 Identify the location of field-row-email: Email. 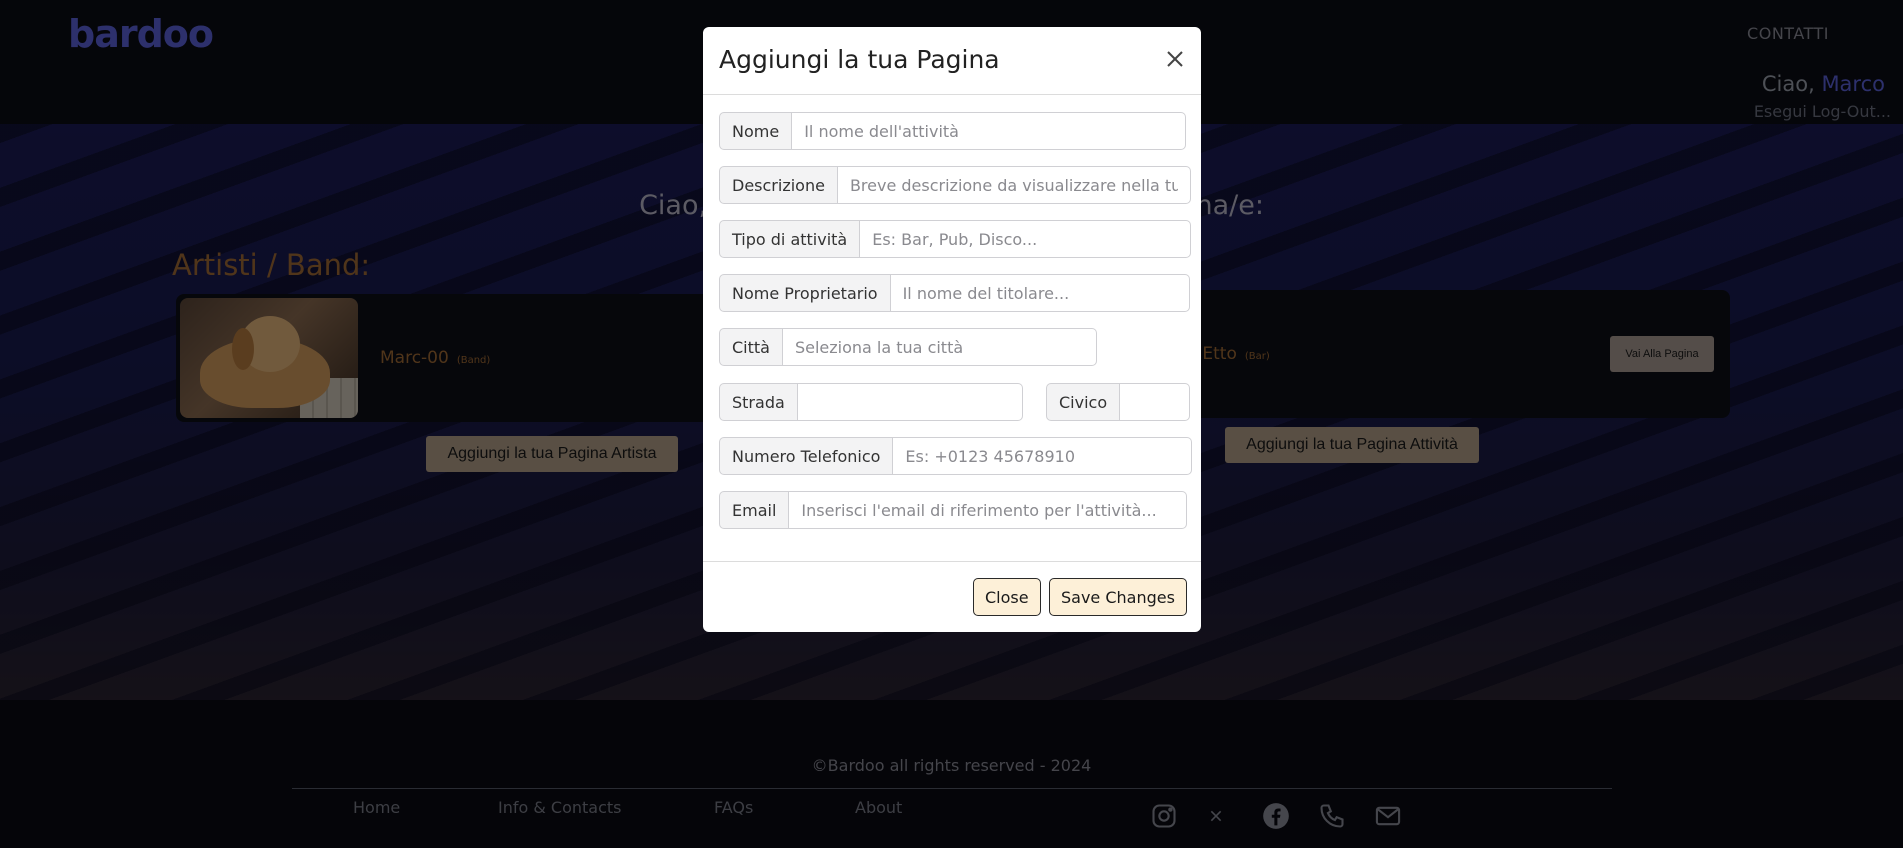
(953, 510).